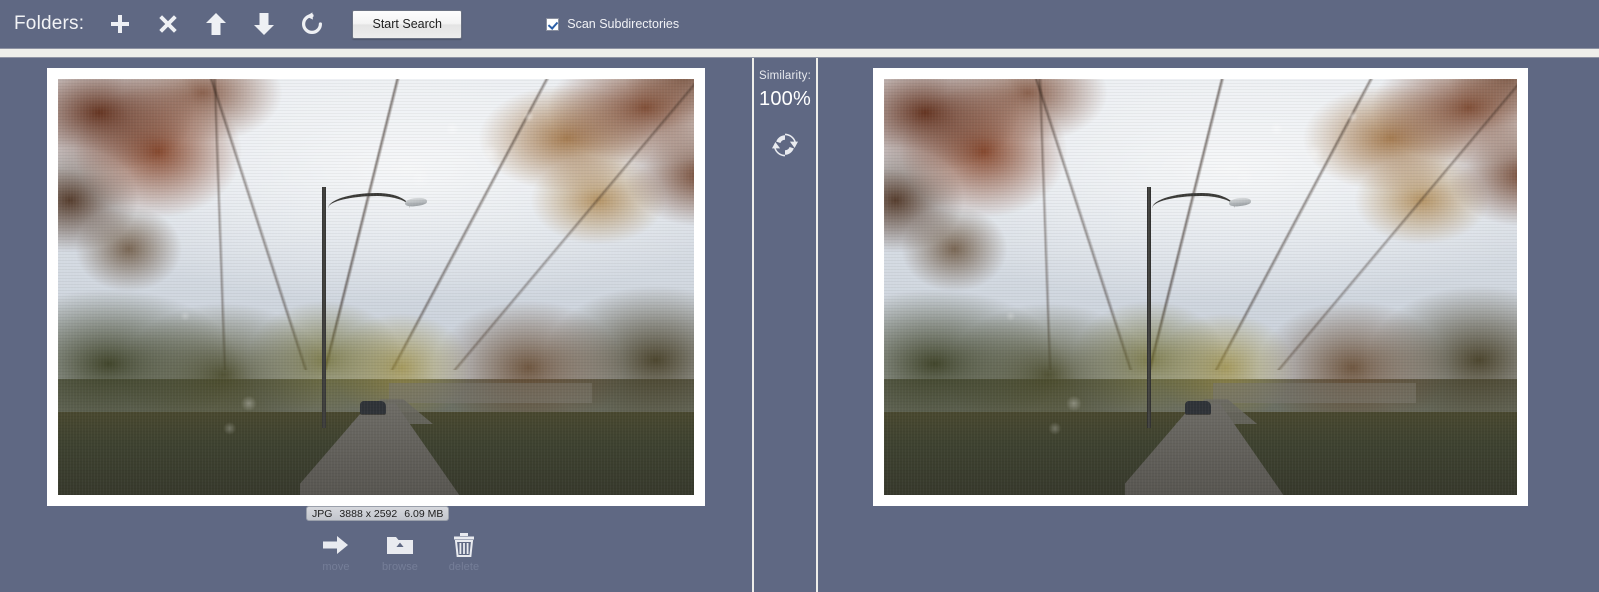 This screenshot has width=1599, height=592. I want to click on similarity-pane: Similarity: 100%, so click(785, 325).